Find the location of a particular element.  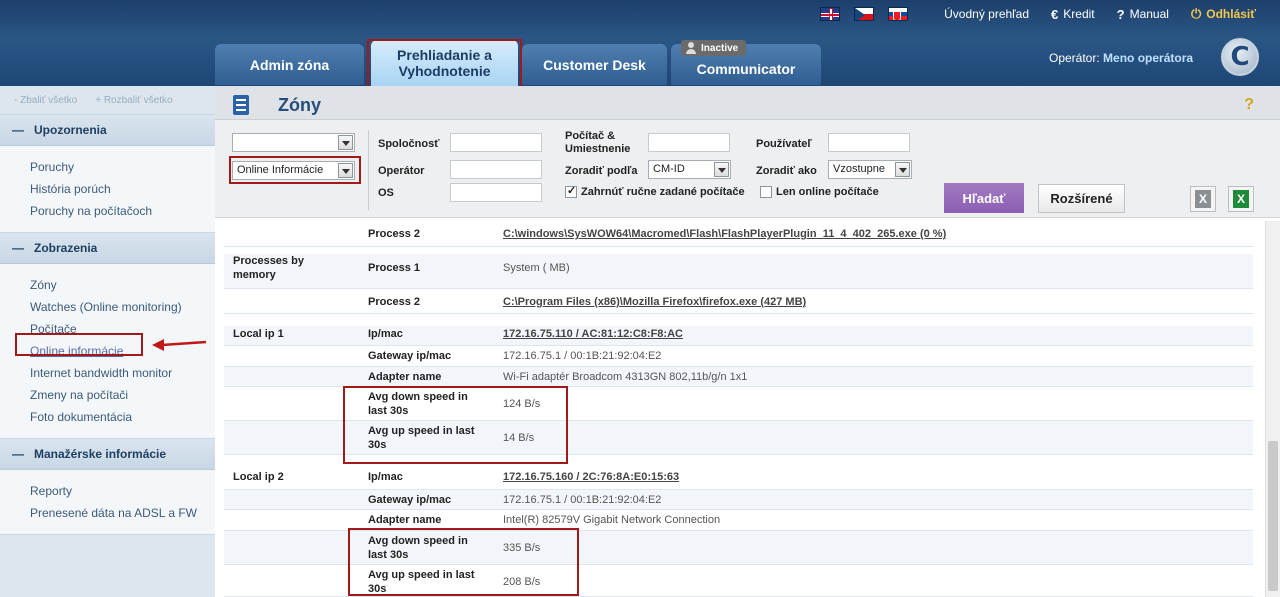

flag-sk-icon is located at coordinates (898, 14).